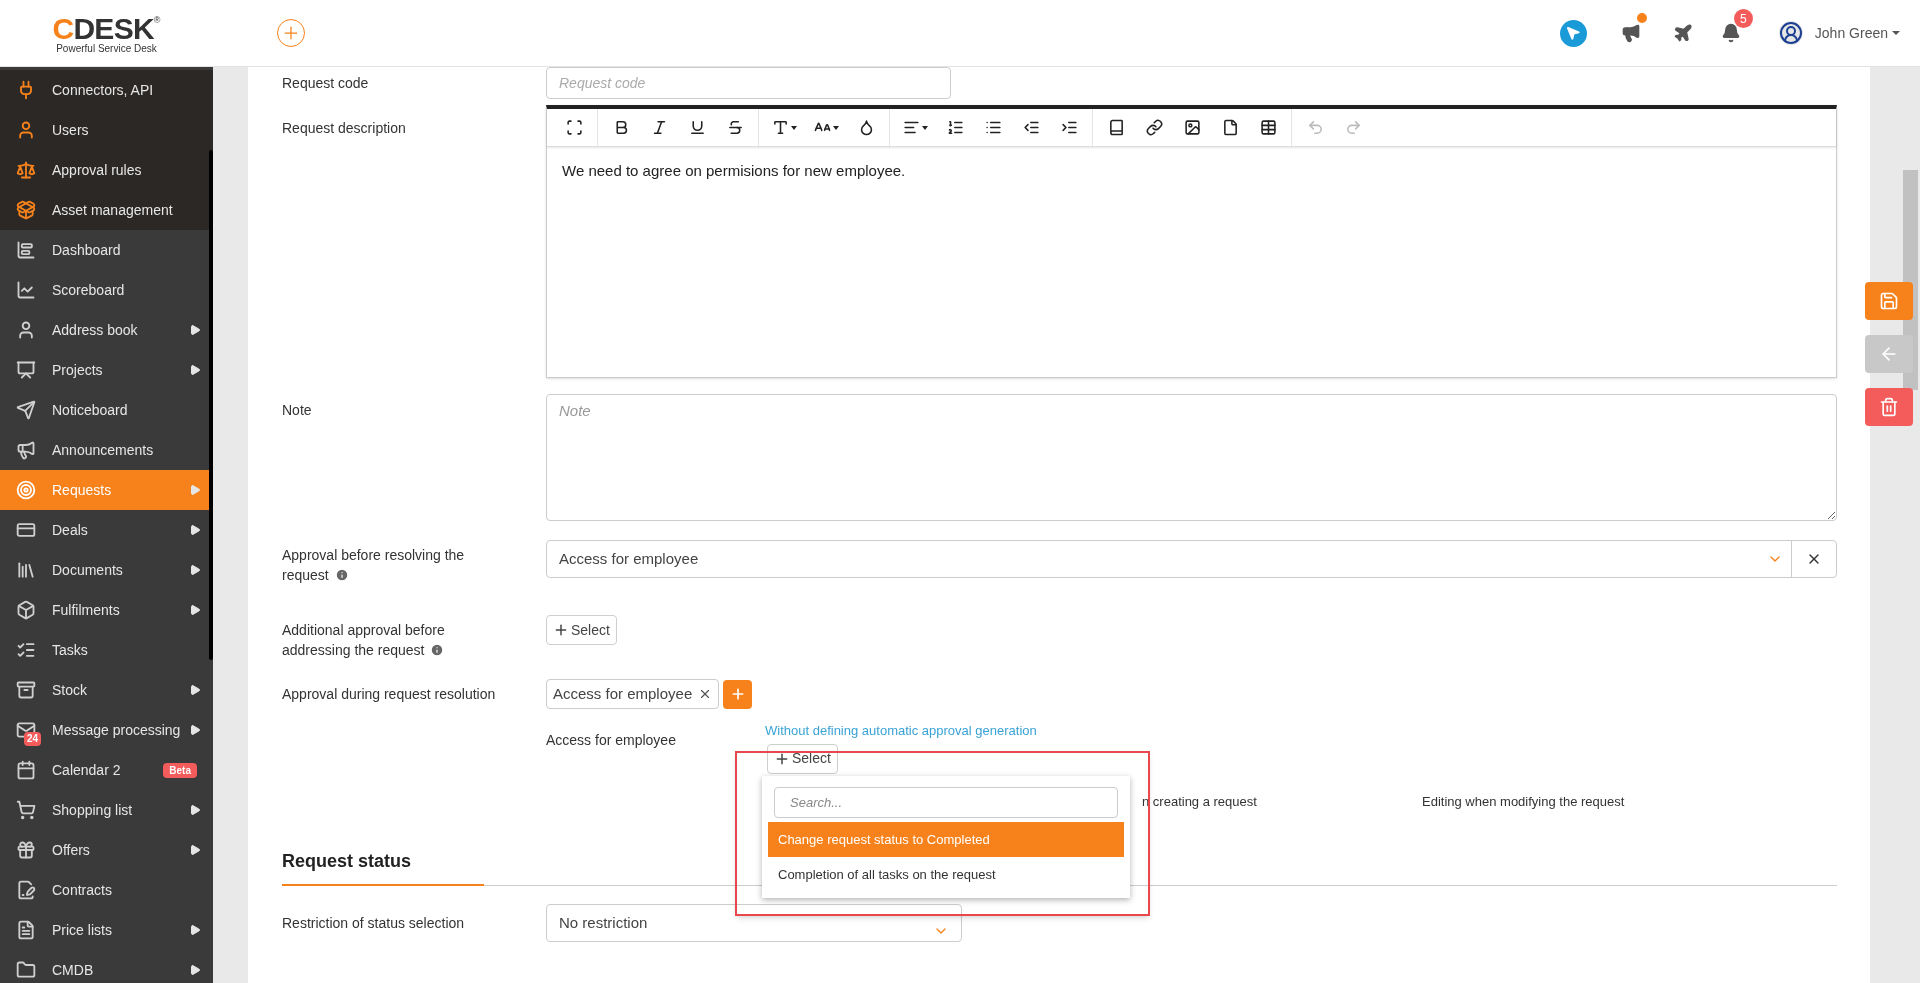 The width and height of the screenshot is (1920, 983). I want to click on status-restriction-select: No restriction, so click(754, 923).